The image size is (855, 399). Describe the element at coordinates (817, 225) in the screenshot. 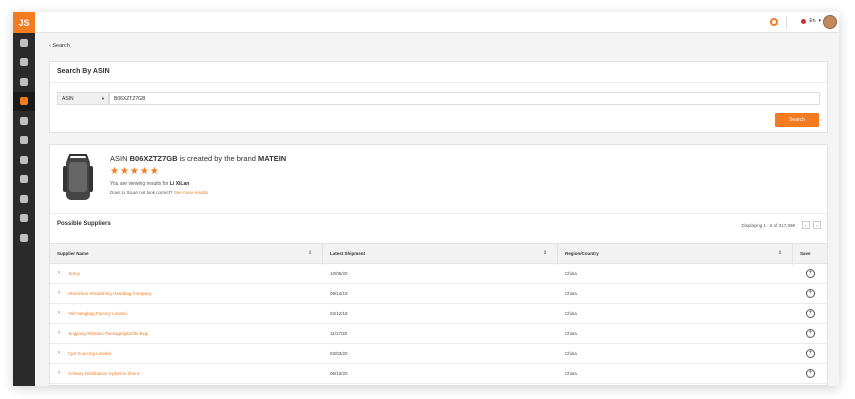

I see `next-page-button: ›` at that location.